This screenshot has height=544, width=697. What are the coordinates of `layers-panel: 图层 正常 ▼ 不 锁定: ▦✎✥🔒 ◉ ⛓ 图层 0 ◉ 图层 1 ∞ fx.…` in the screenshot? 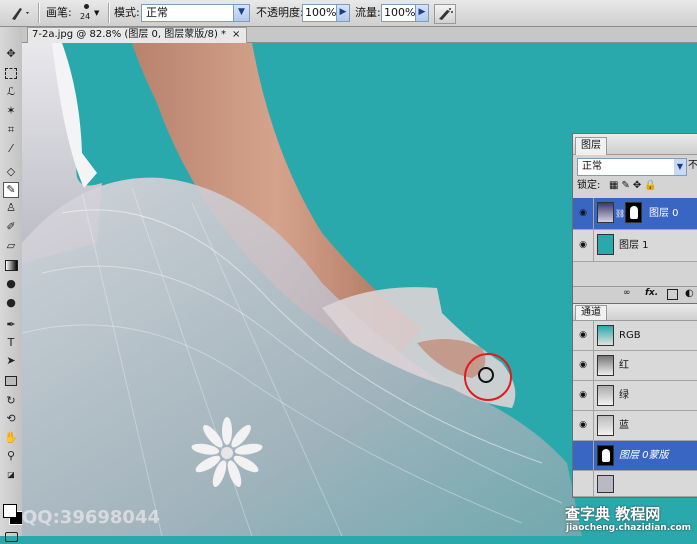 It's located at (634, 218).